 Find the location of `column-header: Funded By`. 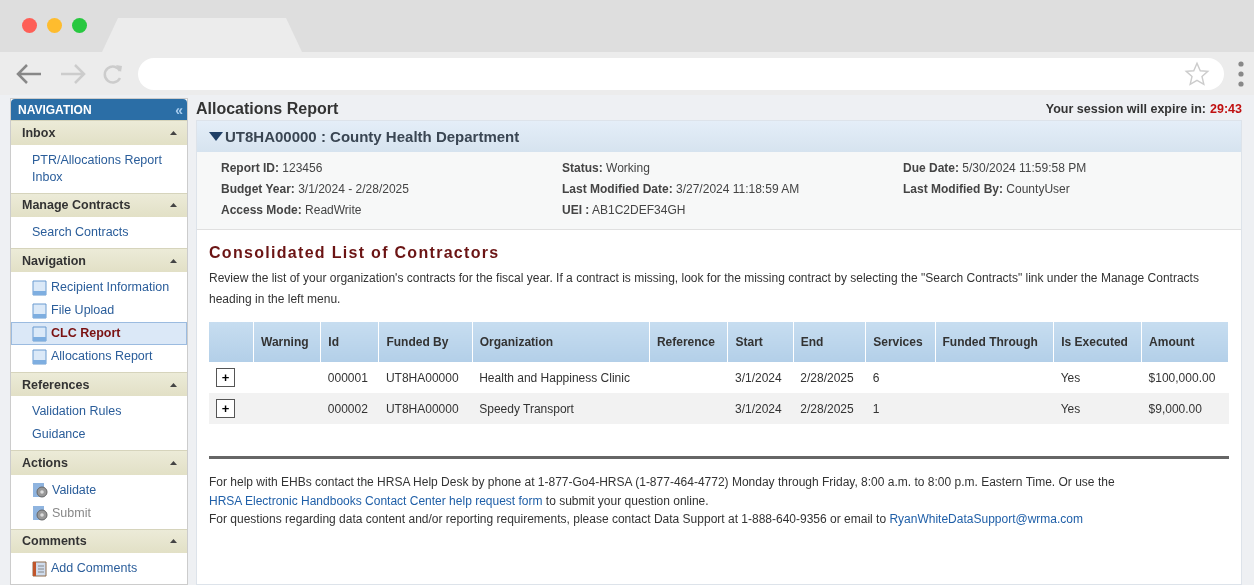

column-header: Funded By is located at coordinates (425, 342).